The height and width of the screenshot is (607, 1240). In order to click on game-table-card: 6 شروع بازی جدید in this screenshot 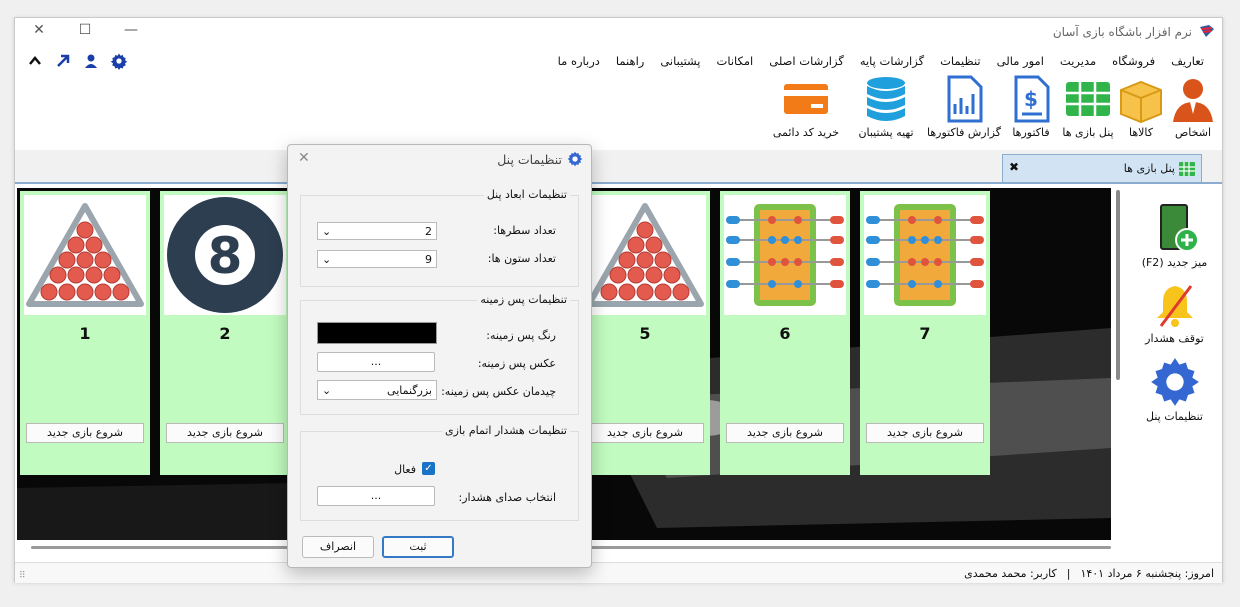, I will do `click(785, 333)`.